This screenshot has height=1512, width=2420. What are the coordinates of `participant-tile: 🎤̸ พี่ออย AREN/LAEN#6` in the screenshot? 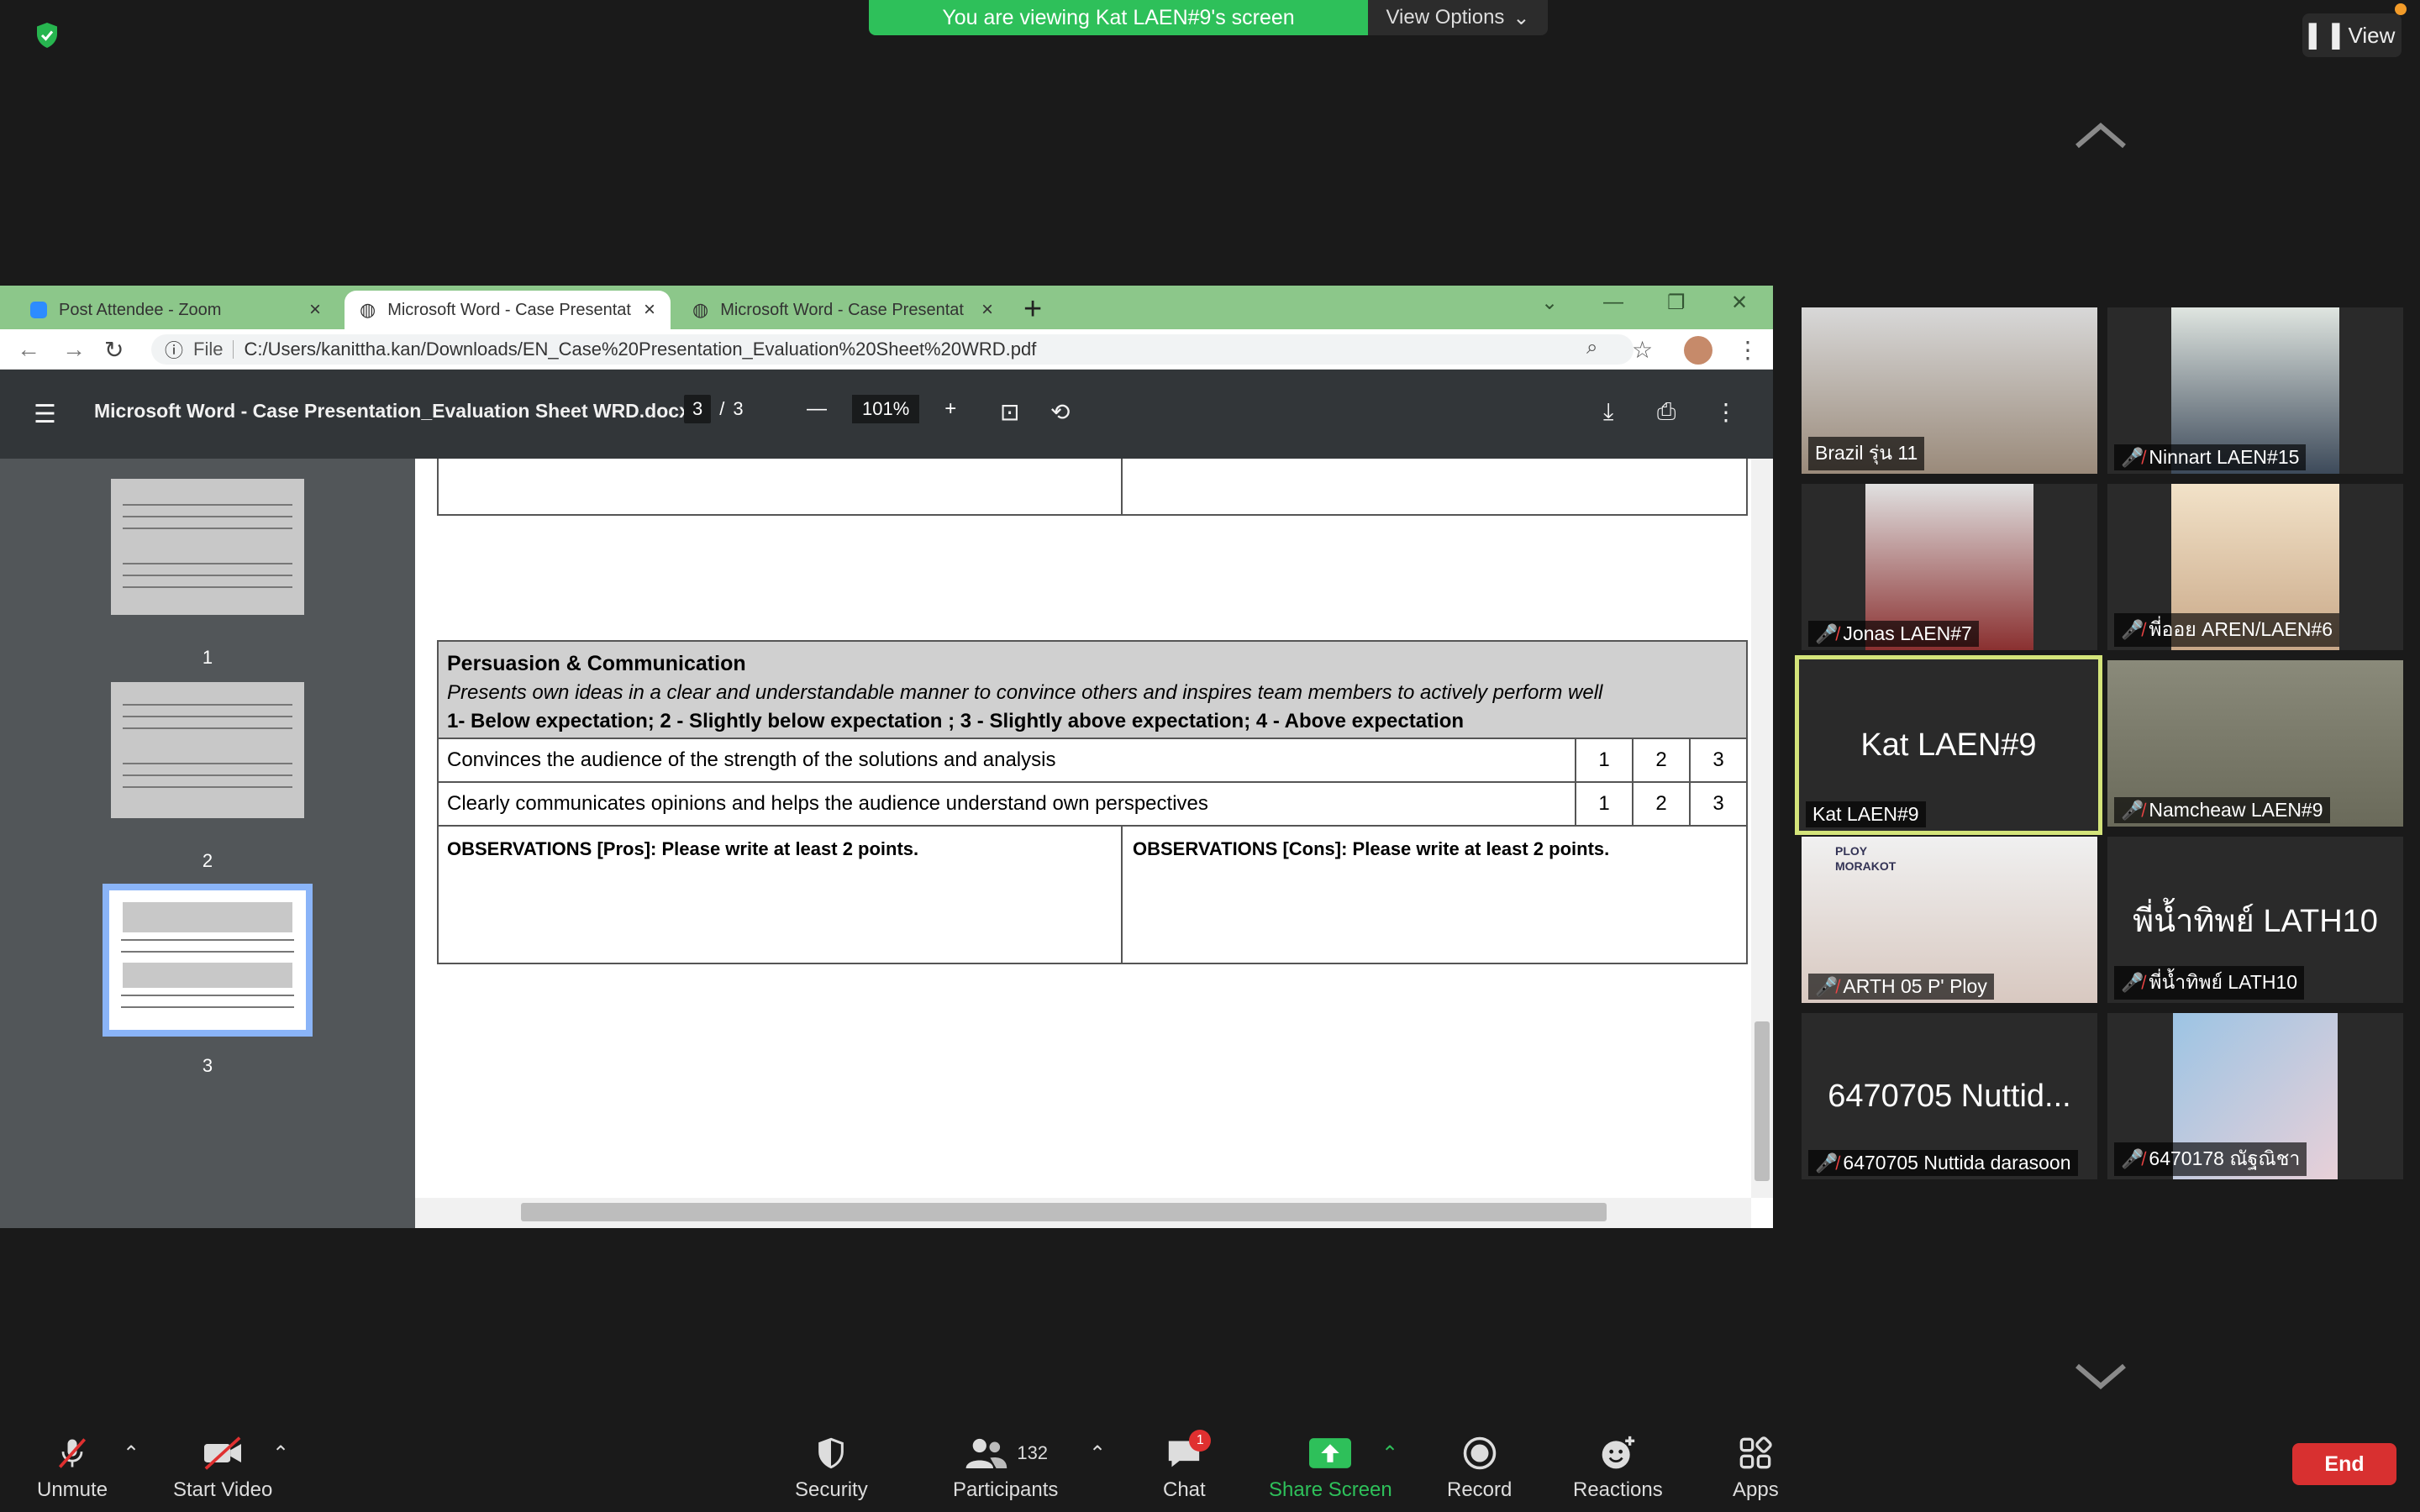 It's located at (2255, 567).